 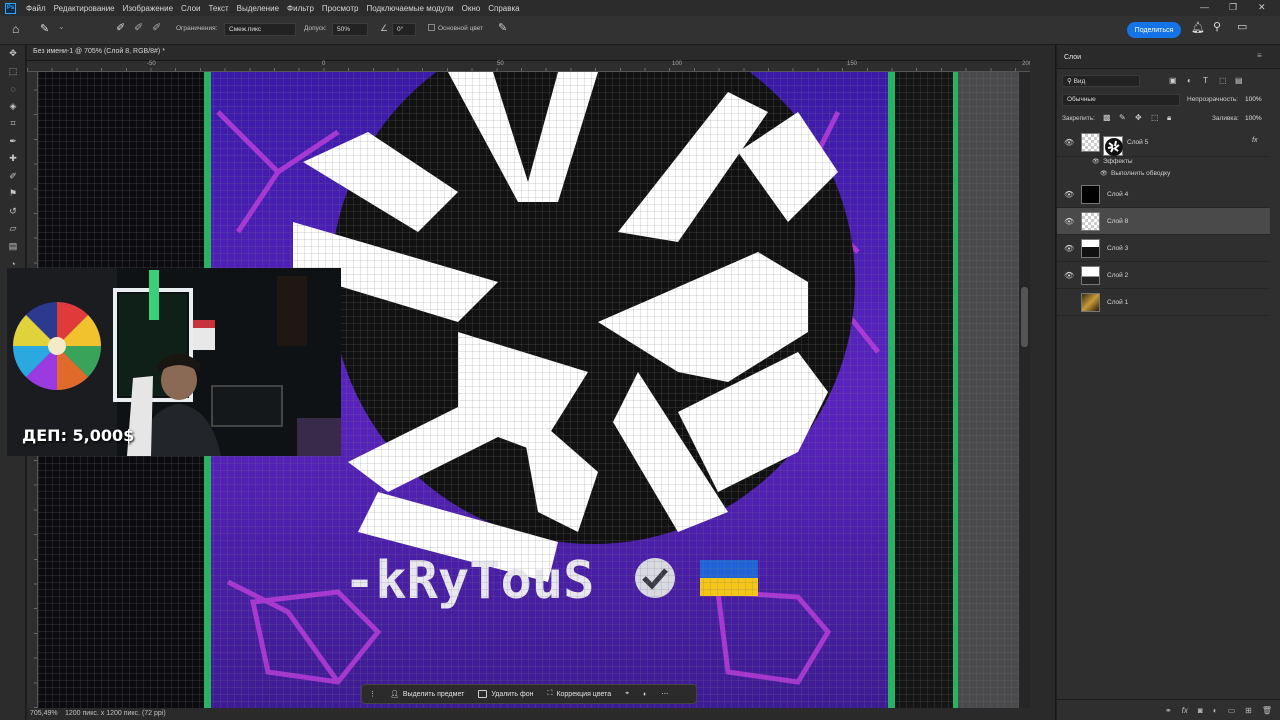 What do you see at coordinates (1205, 80) in the screenshot?
I see `filter-type-icon: T` at bounding box center [1205, 80].